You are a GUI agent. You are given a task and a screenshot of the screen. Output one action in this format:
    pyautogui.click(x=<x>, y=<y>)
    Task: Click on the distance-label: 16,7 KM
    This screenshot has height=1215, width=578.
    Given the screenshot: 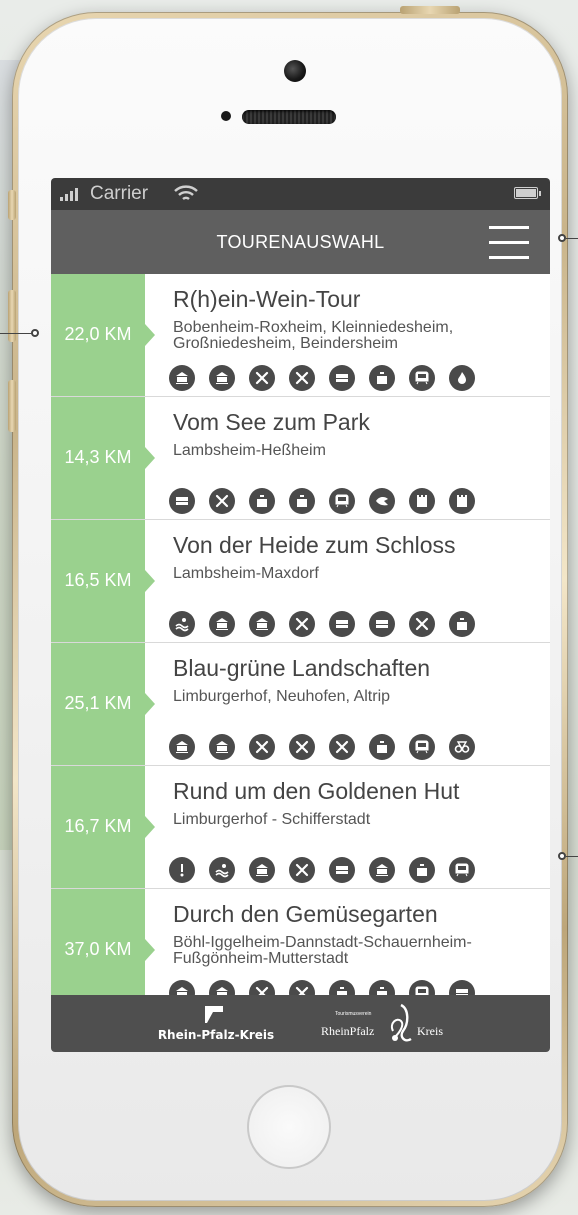 What is the action you would take?
    pyautogui.click(x=98, y=826)
    